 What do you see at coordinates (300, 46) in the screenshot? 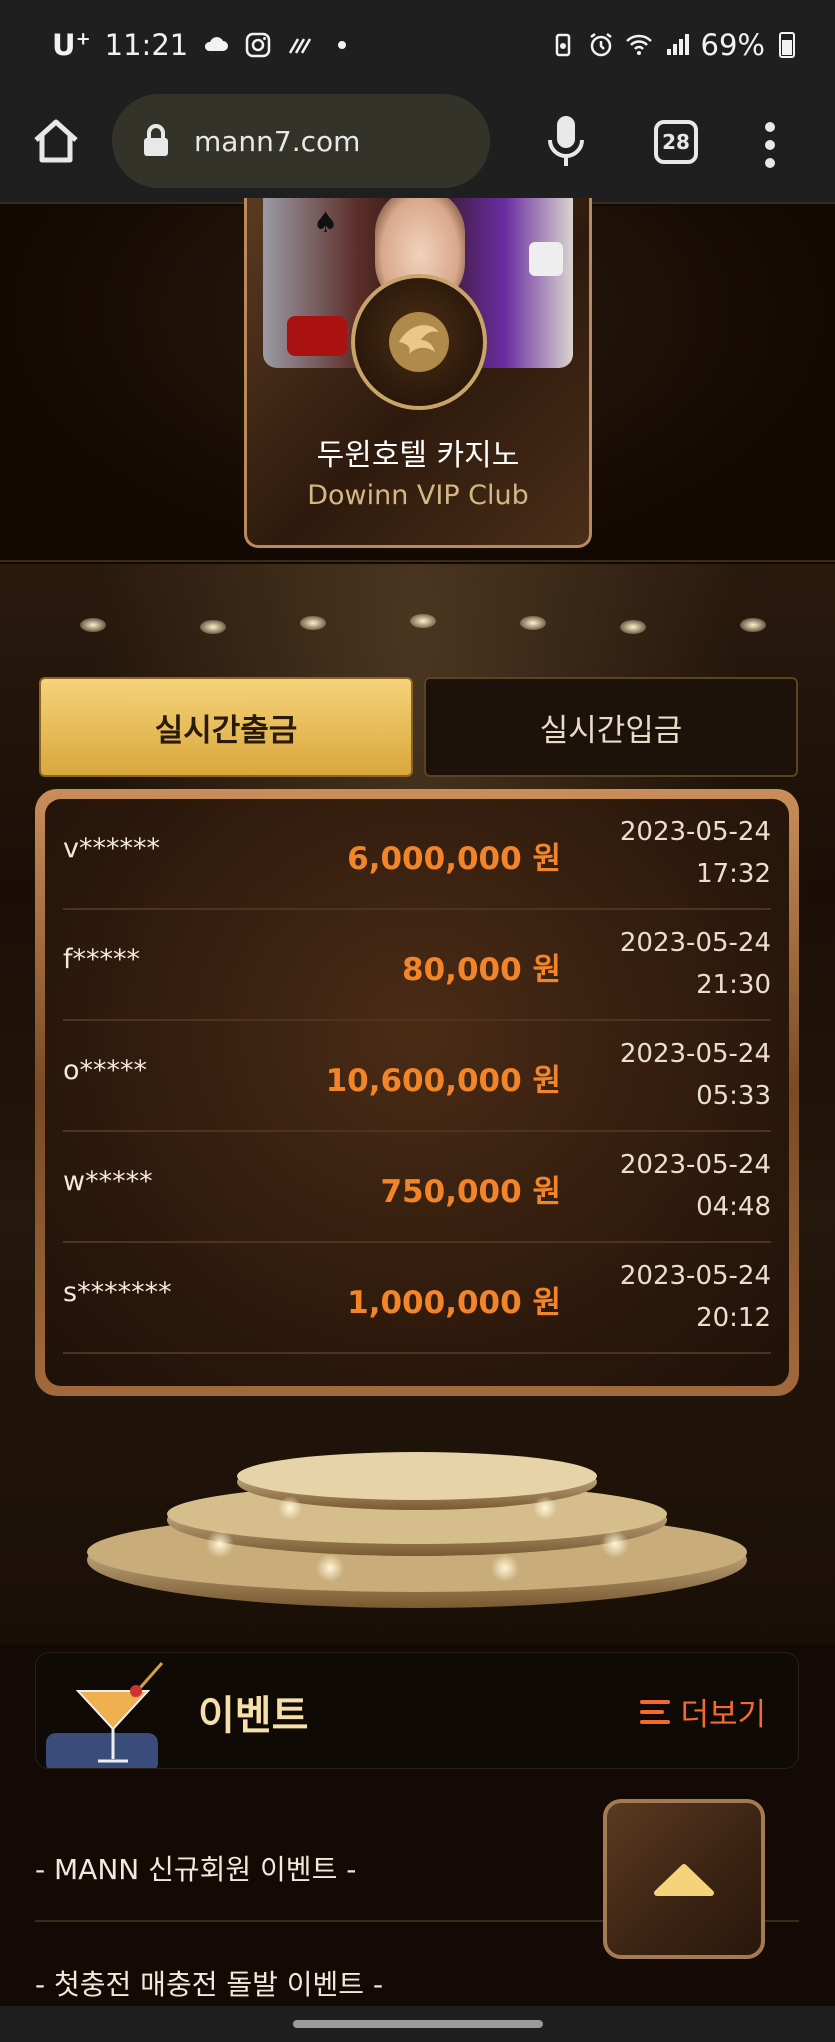
I see `notification-icon` at bounding box center [300, 46].